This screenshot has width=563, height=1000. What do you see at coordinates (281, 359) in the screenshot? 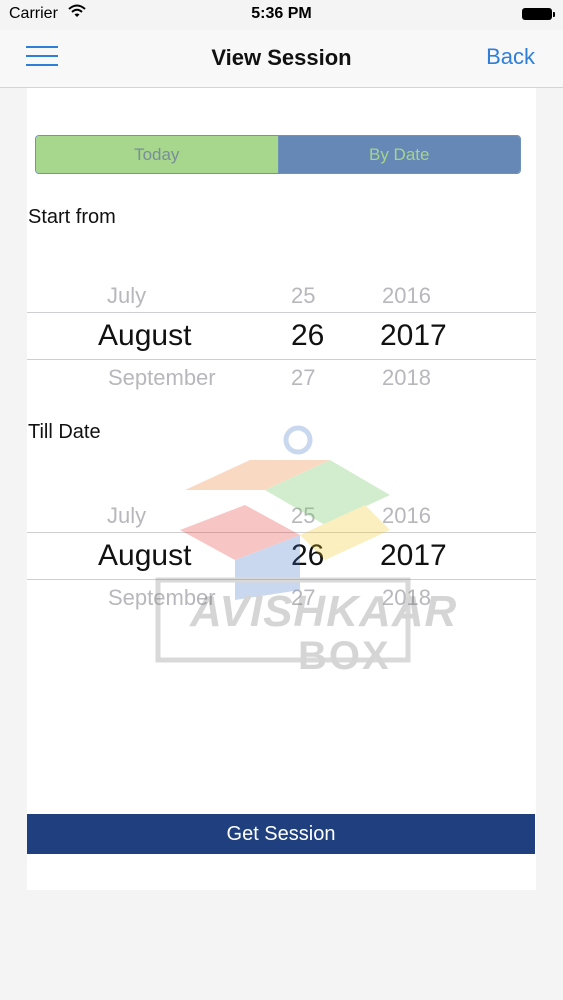
I see `picker-selection-line-bottom` at bounding box center [281, 359].